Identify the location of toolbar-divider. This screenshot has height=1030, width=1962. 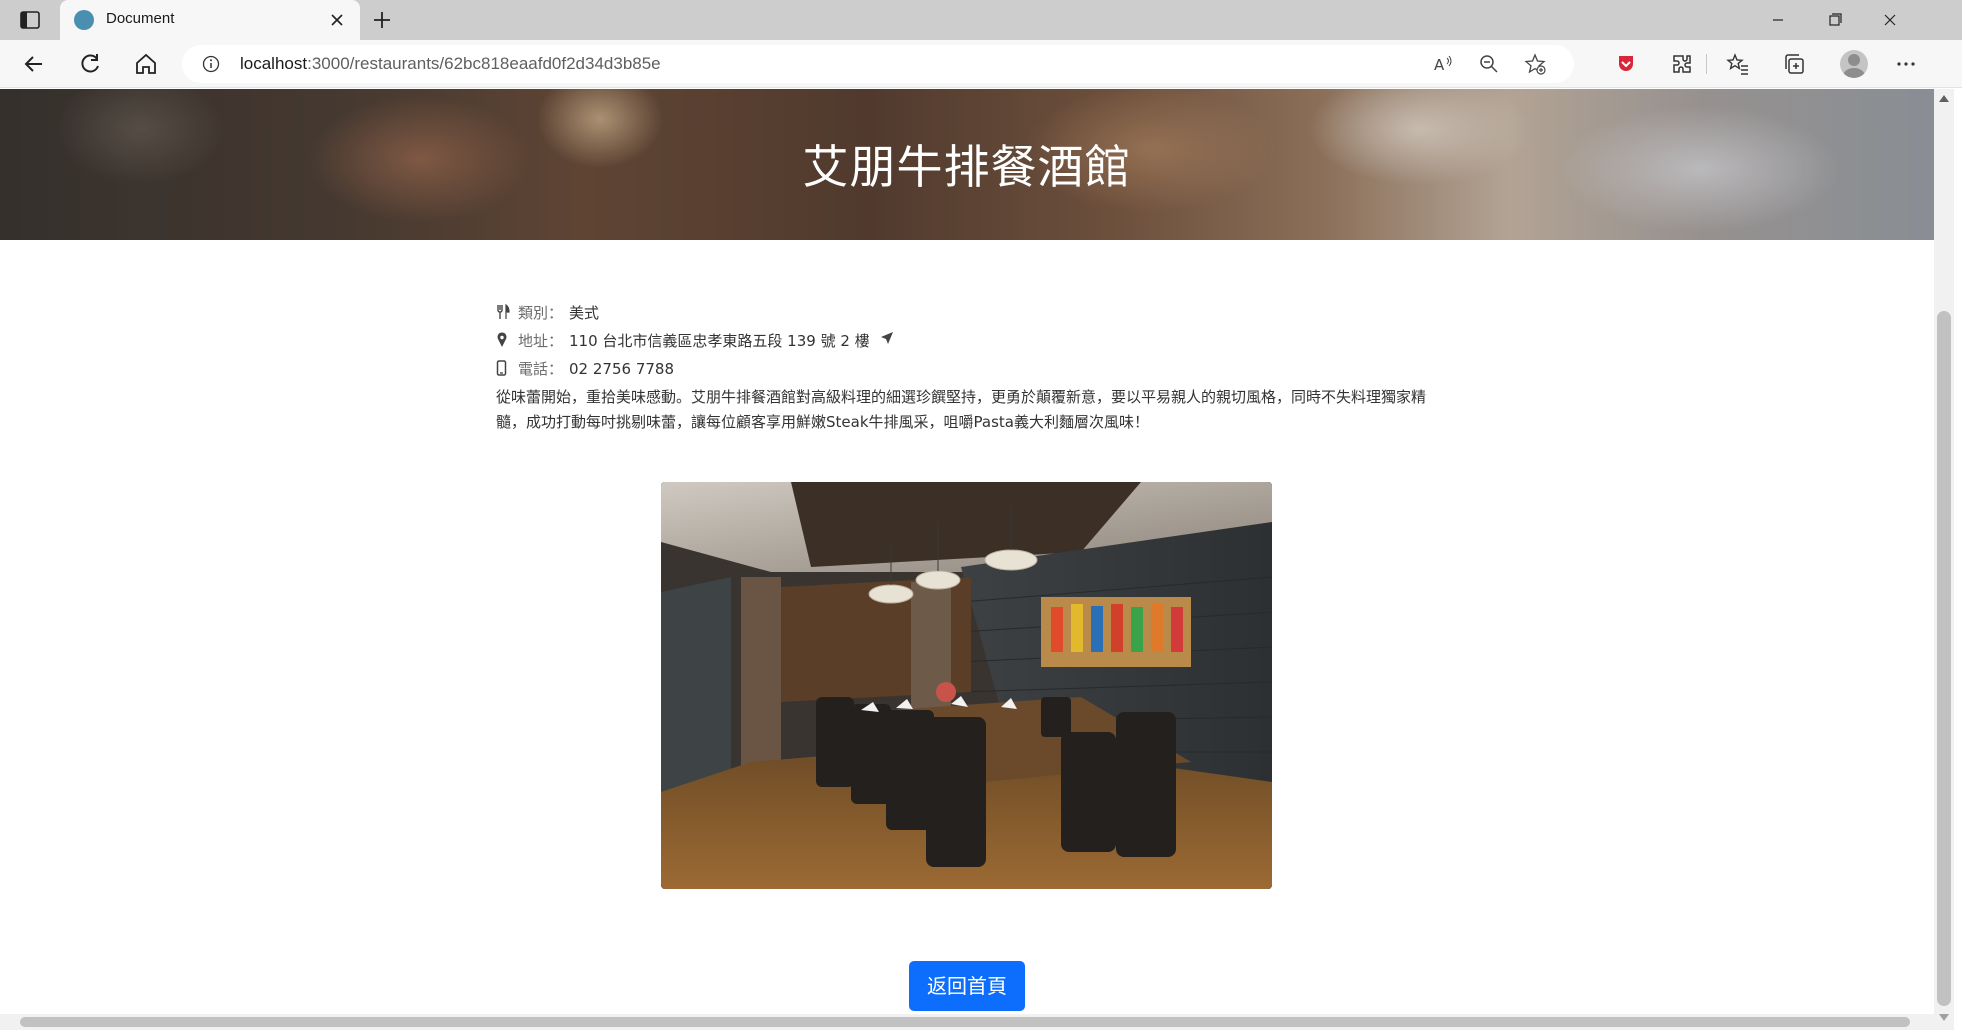
(1706, 64).